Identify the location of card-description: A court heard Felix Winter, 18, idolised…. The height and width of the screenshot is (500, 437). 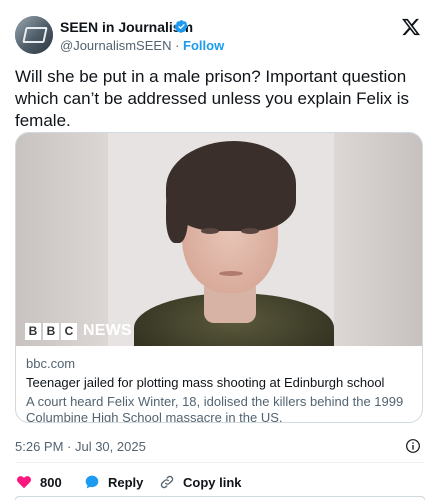
(215, 408).